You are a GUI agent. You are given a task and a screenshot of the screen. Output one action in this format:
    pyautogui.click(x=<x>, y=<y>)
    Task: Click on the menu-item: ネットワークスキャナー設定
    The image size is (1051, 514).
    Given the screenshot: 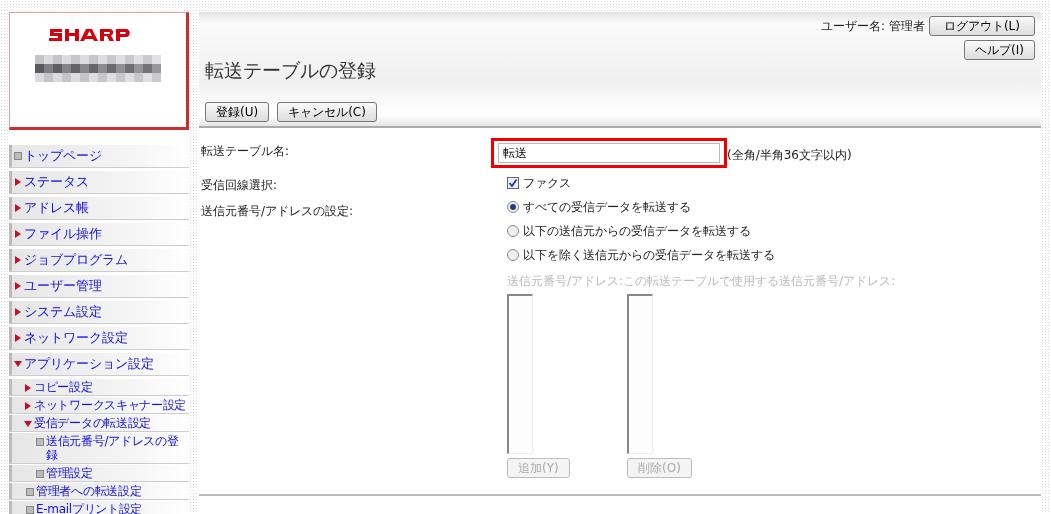 What is the action you would take?
    pyautogui.click(x=99, y=405)
    